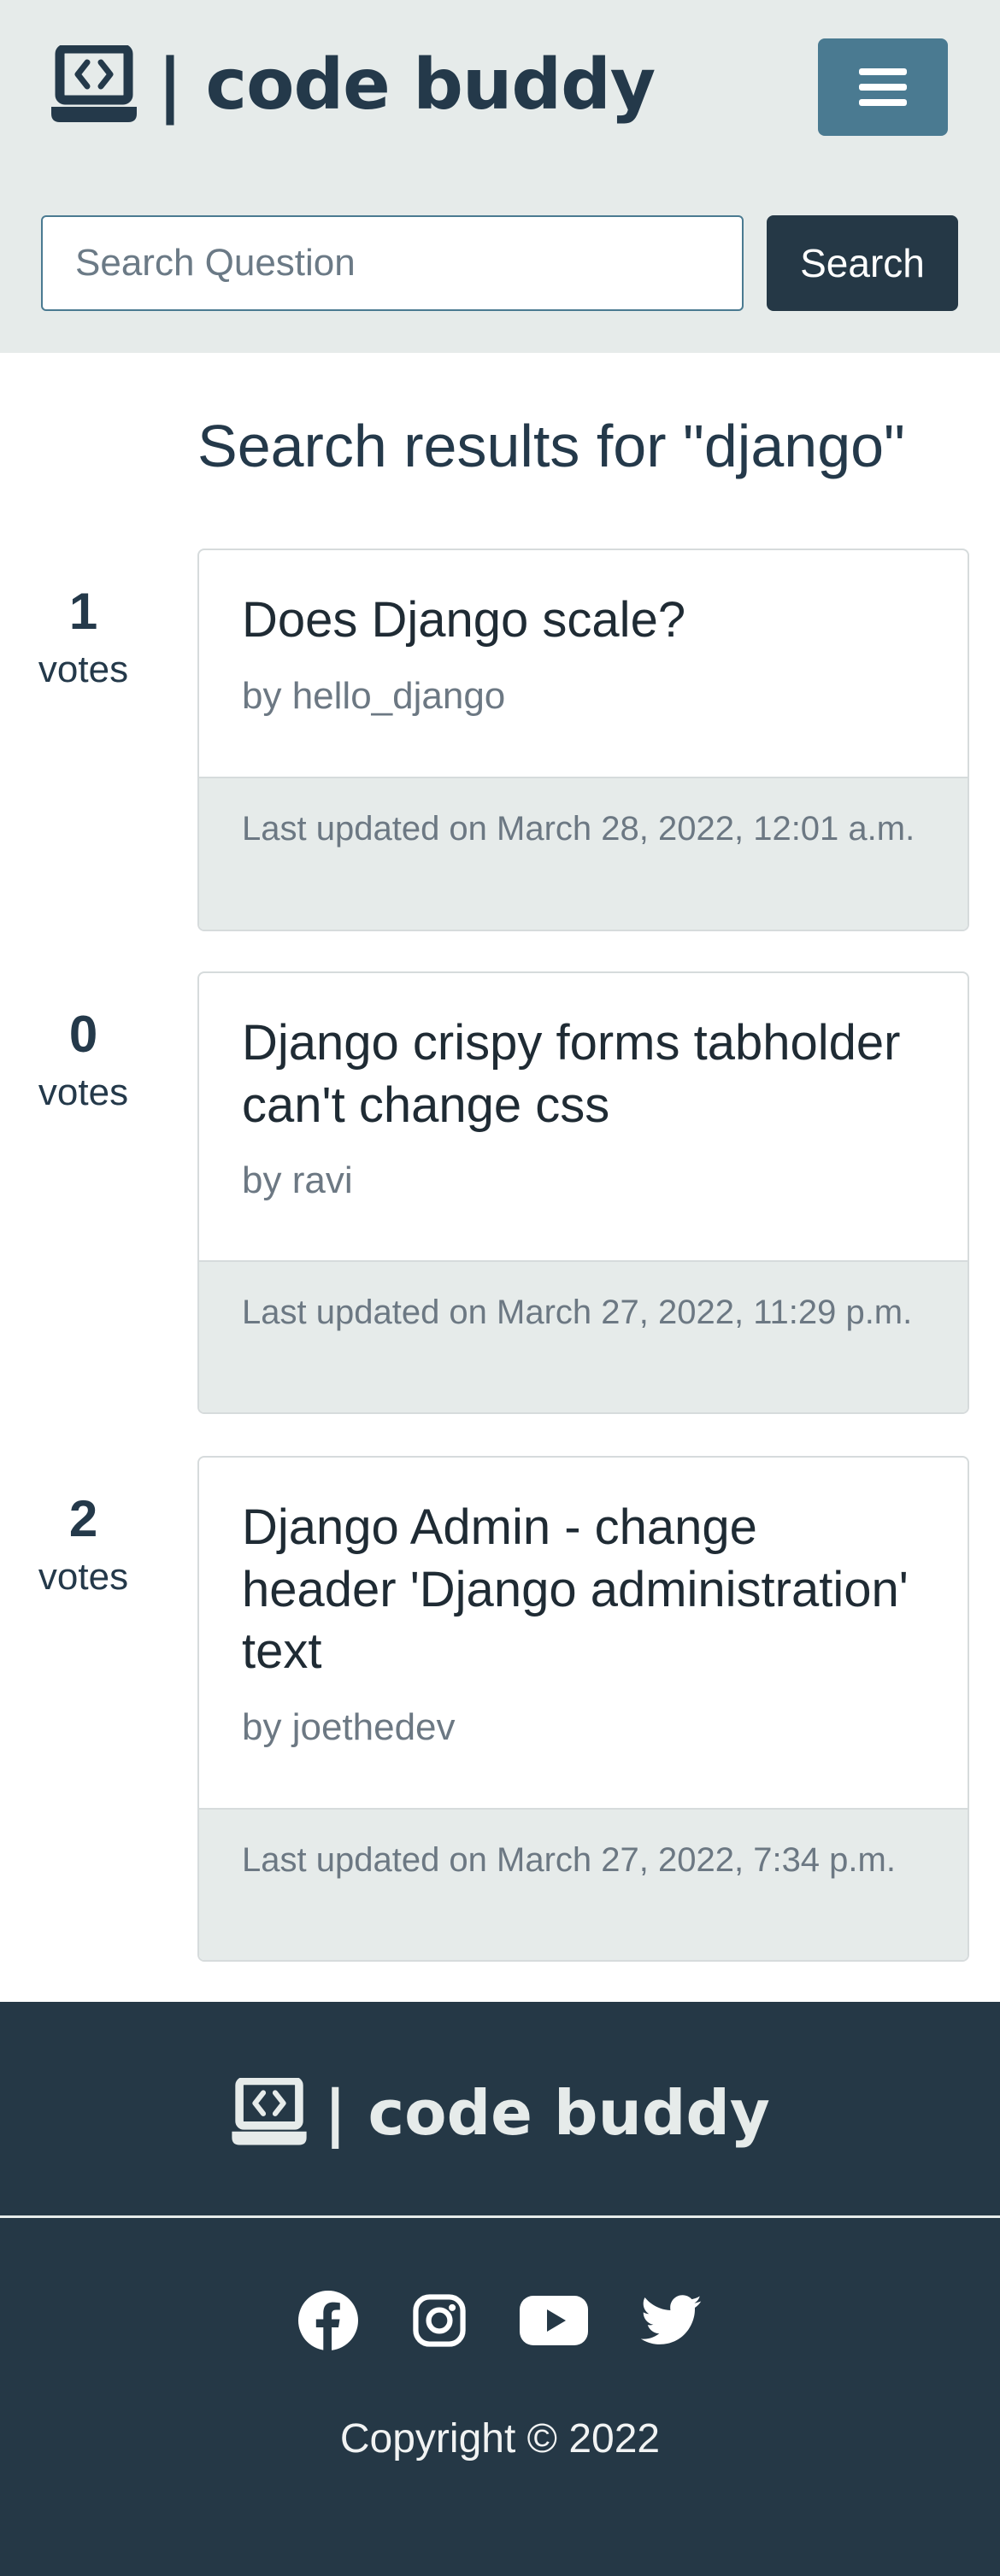 This screenshot has height=2576, width=1000. I want to click on footer-divider, so click(500, 2216).